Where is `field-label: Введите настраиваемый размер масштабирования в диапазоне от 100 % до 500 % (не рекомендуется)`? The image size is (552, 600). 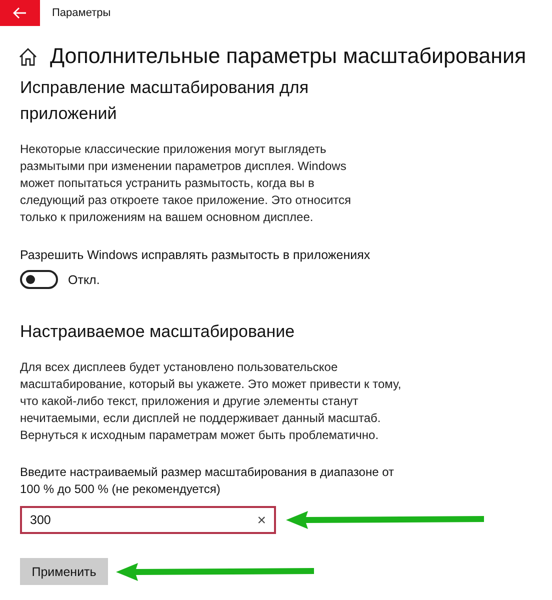
field-label: Введите настраиваемый размер масштабирования в диапазоне от 100 % до 500 % (не рекомендуется) is located at coordinates (208, 481).